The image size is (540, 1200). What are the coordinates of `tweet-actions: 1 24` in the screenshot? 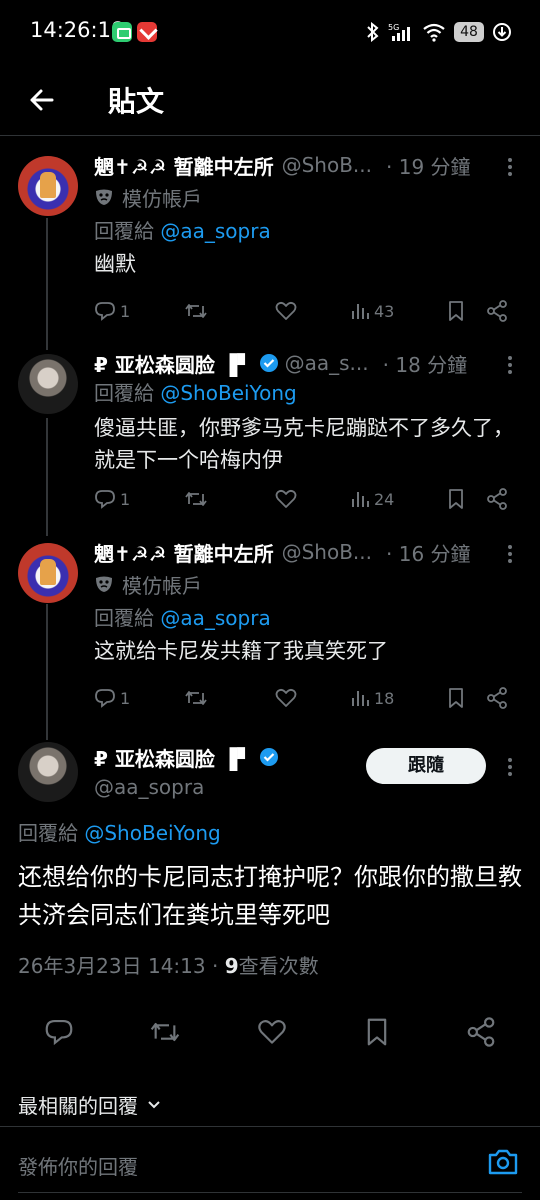 It's located at (307, 499).